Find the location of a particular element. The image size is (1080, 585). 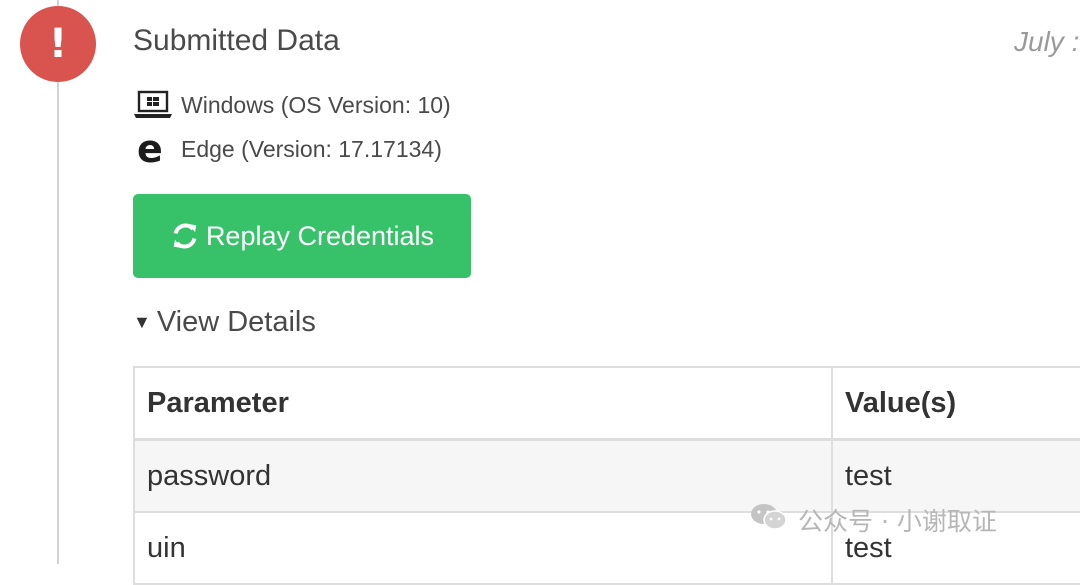

laptop-windows-icon is located at coordinates (154, 105).